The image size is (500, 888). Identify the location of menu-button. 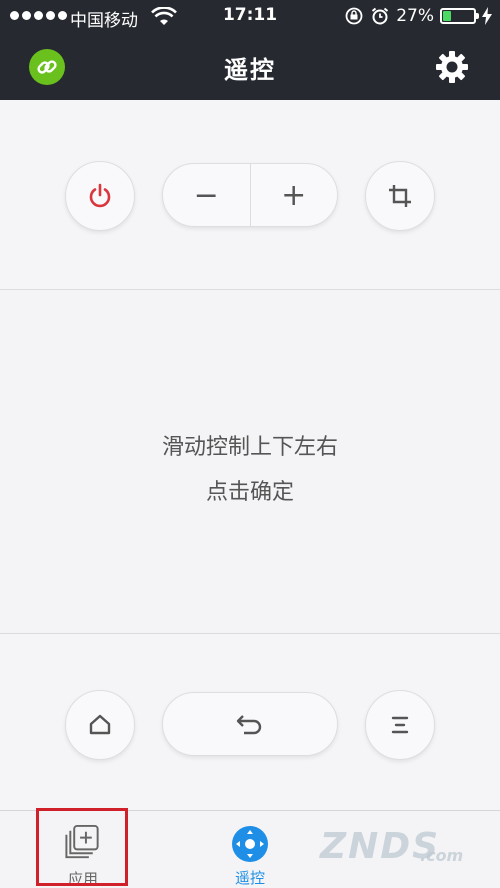
(400, 725).